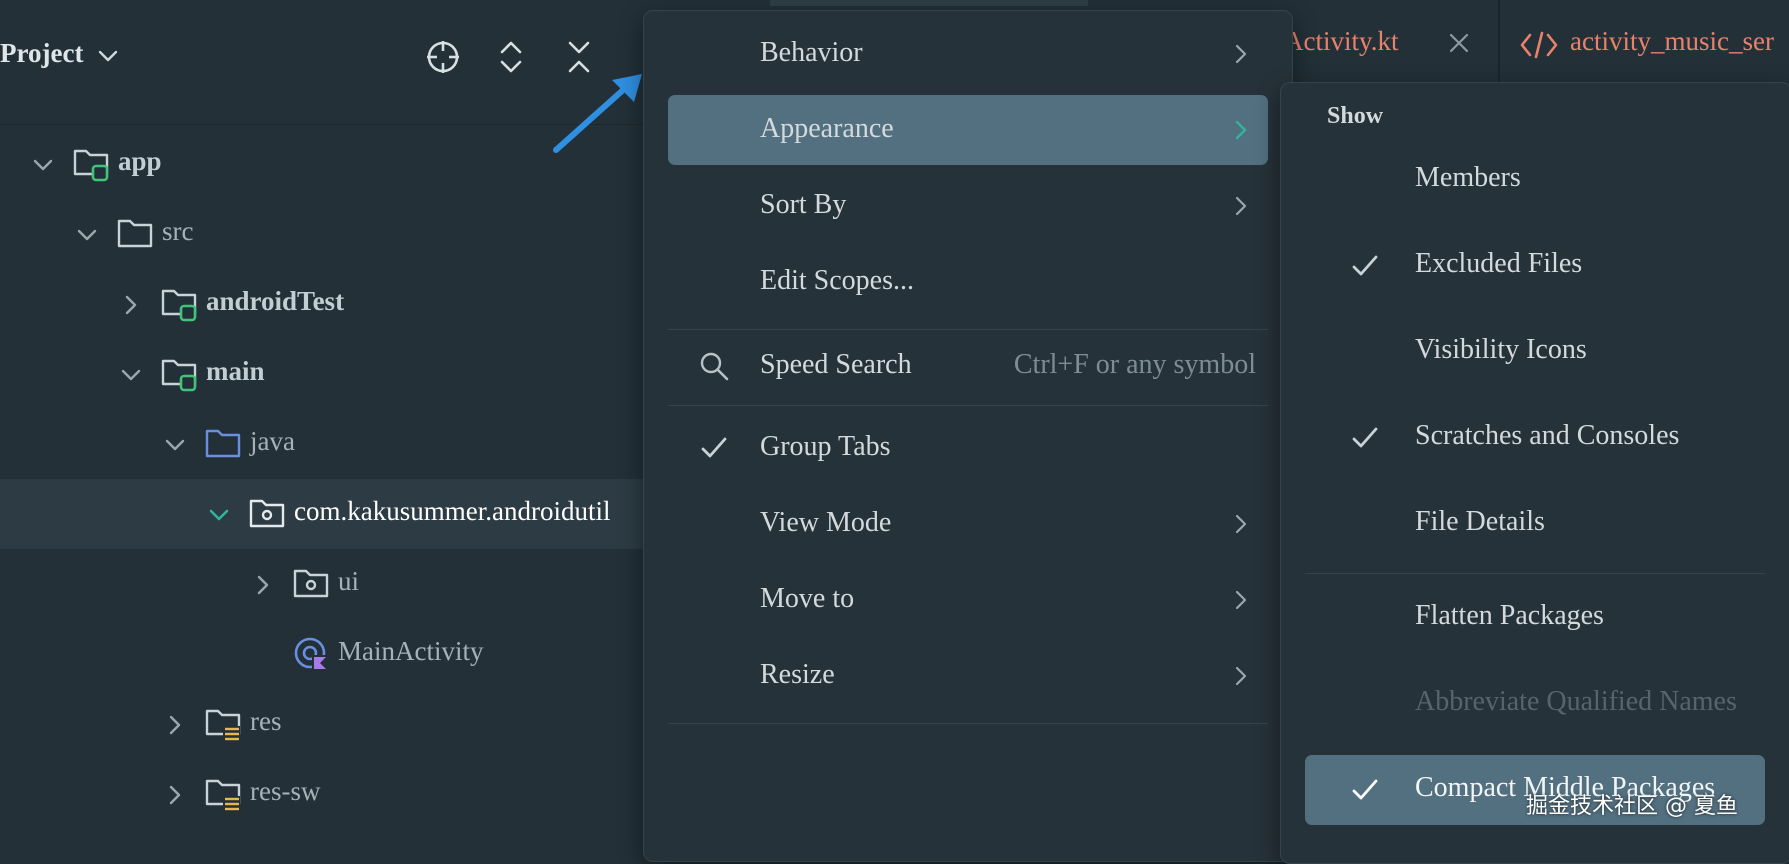  I want to click on tree-item-label: androidTest, so click(275, 301).